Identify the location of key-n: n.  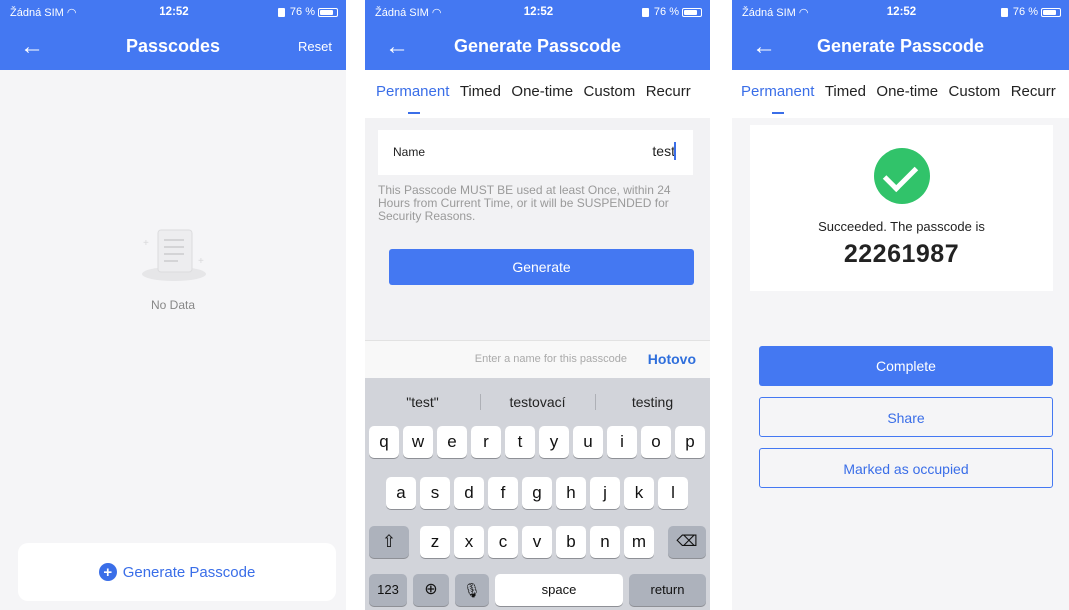
(605, 542).